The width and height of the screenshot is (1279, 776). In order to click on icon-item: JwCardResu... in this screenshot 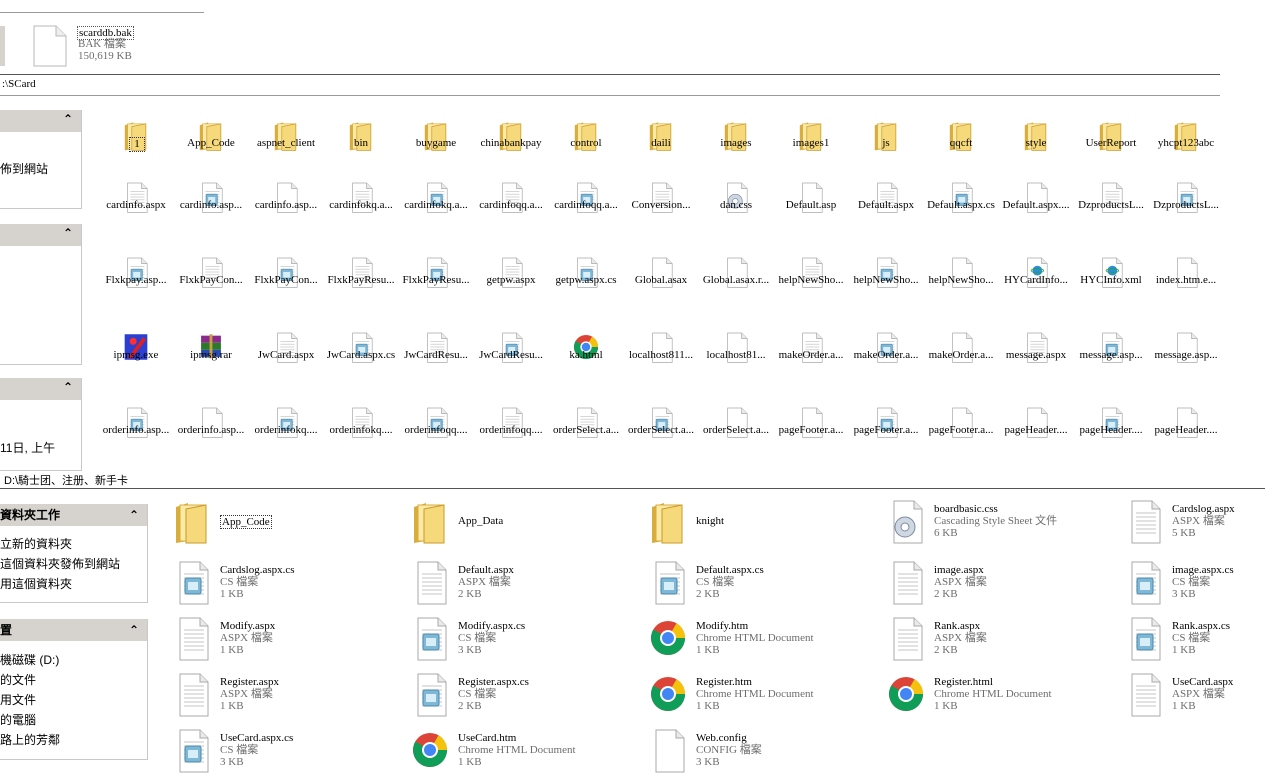, I will do `click(511, 352)`.